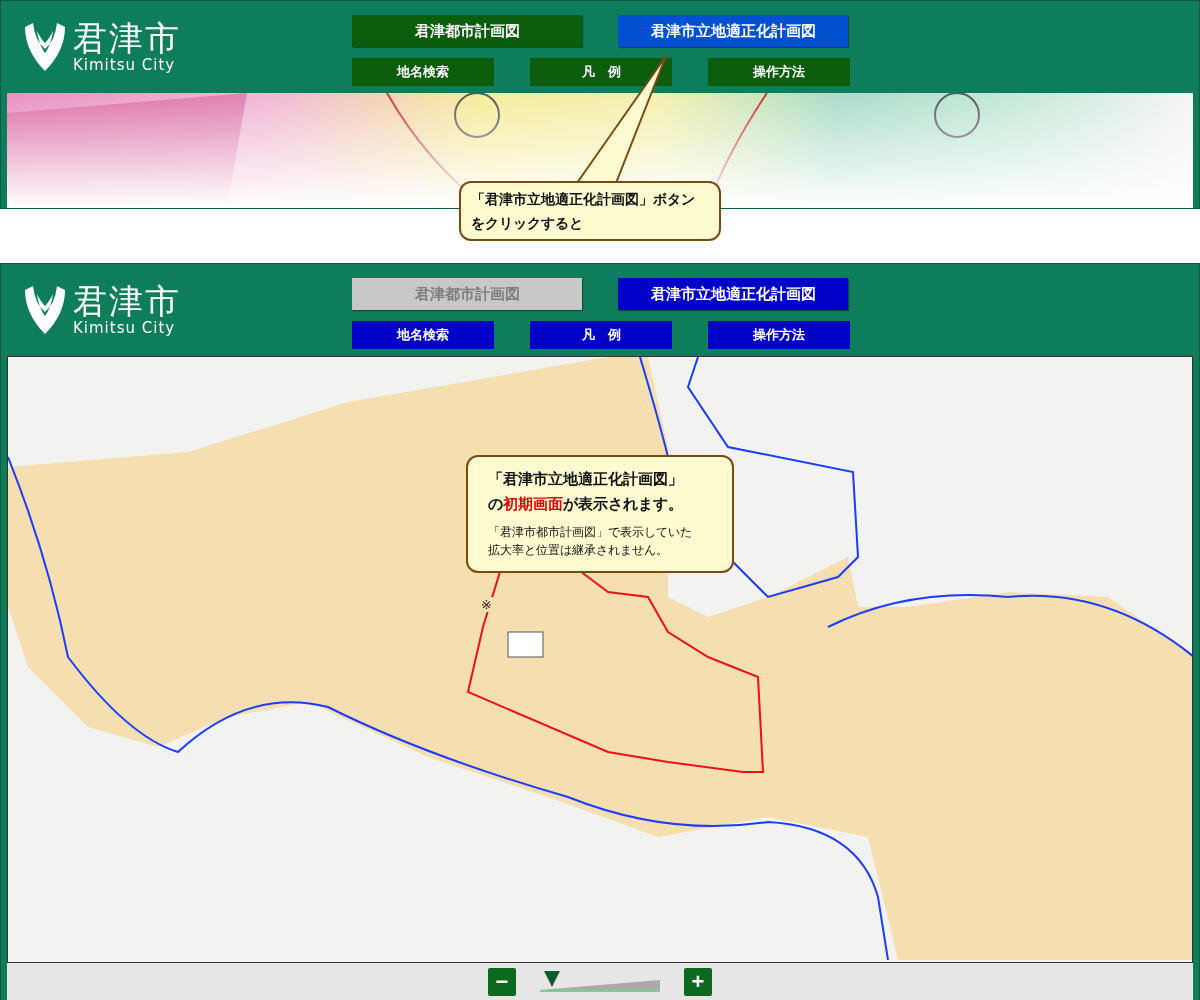 This screenshot has height=1000, width=1200. I want to click on callout-text: 「君津市立地適正化計画図」, so click(586, 479).